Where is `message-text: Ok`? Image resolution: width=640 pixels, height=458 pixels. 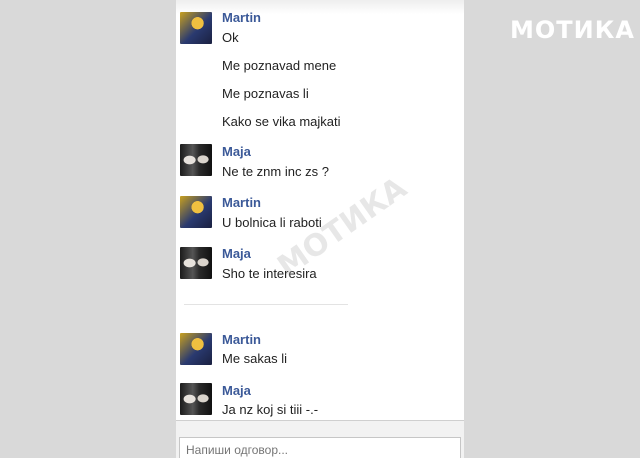 message-text: Ok is located at coordinates (230, 37).